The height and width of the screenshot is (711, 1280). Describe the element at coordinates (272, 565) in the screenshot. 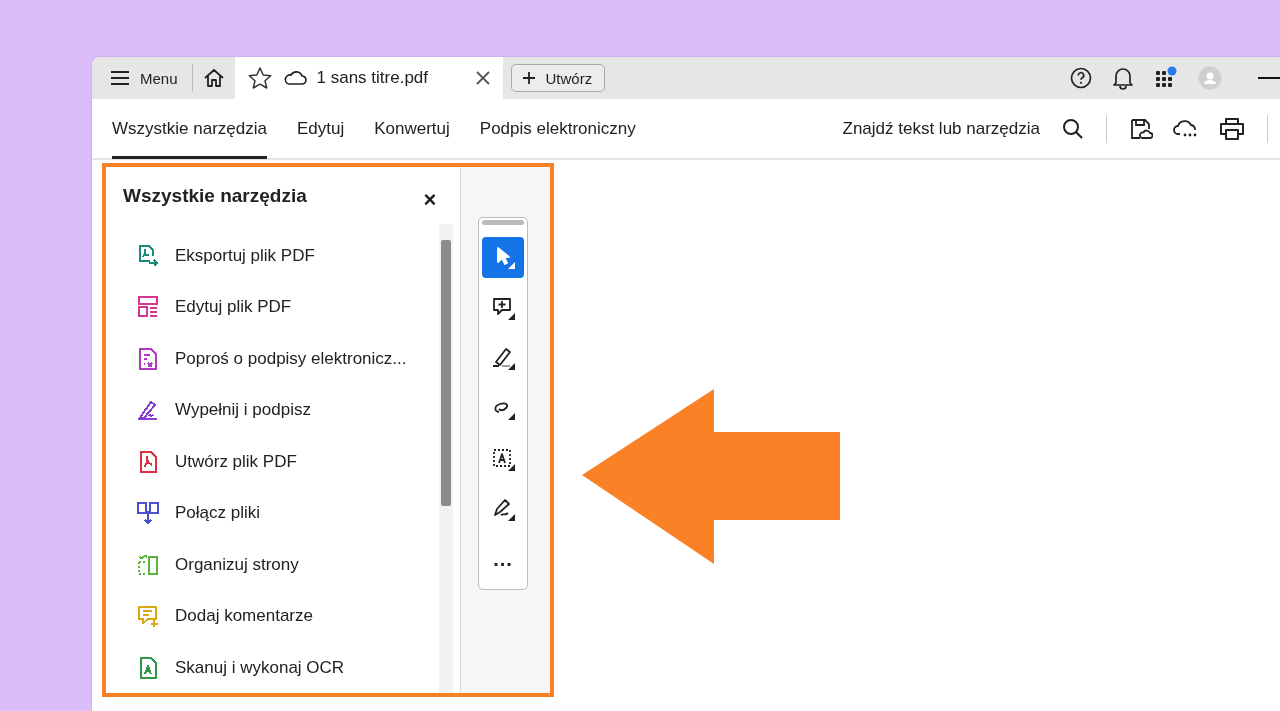

I see `tool-item: Organizuj strony` at that location.